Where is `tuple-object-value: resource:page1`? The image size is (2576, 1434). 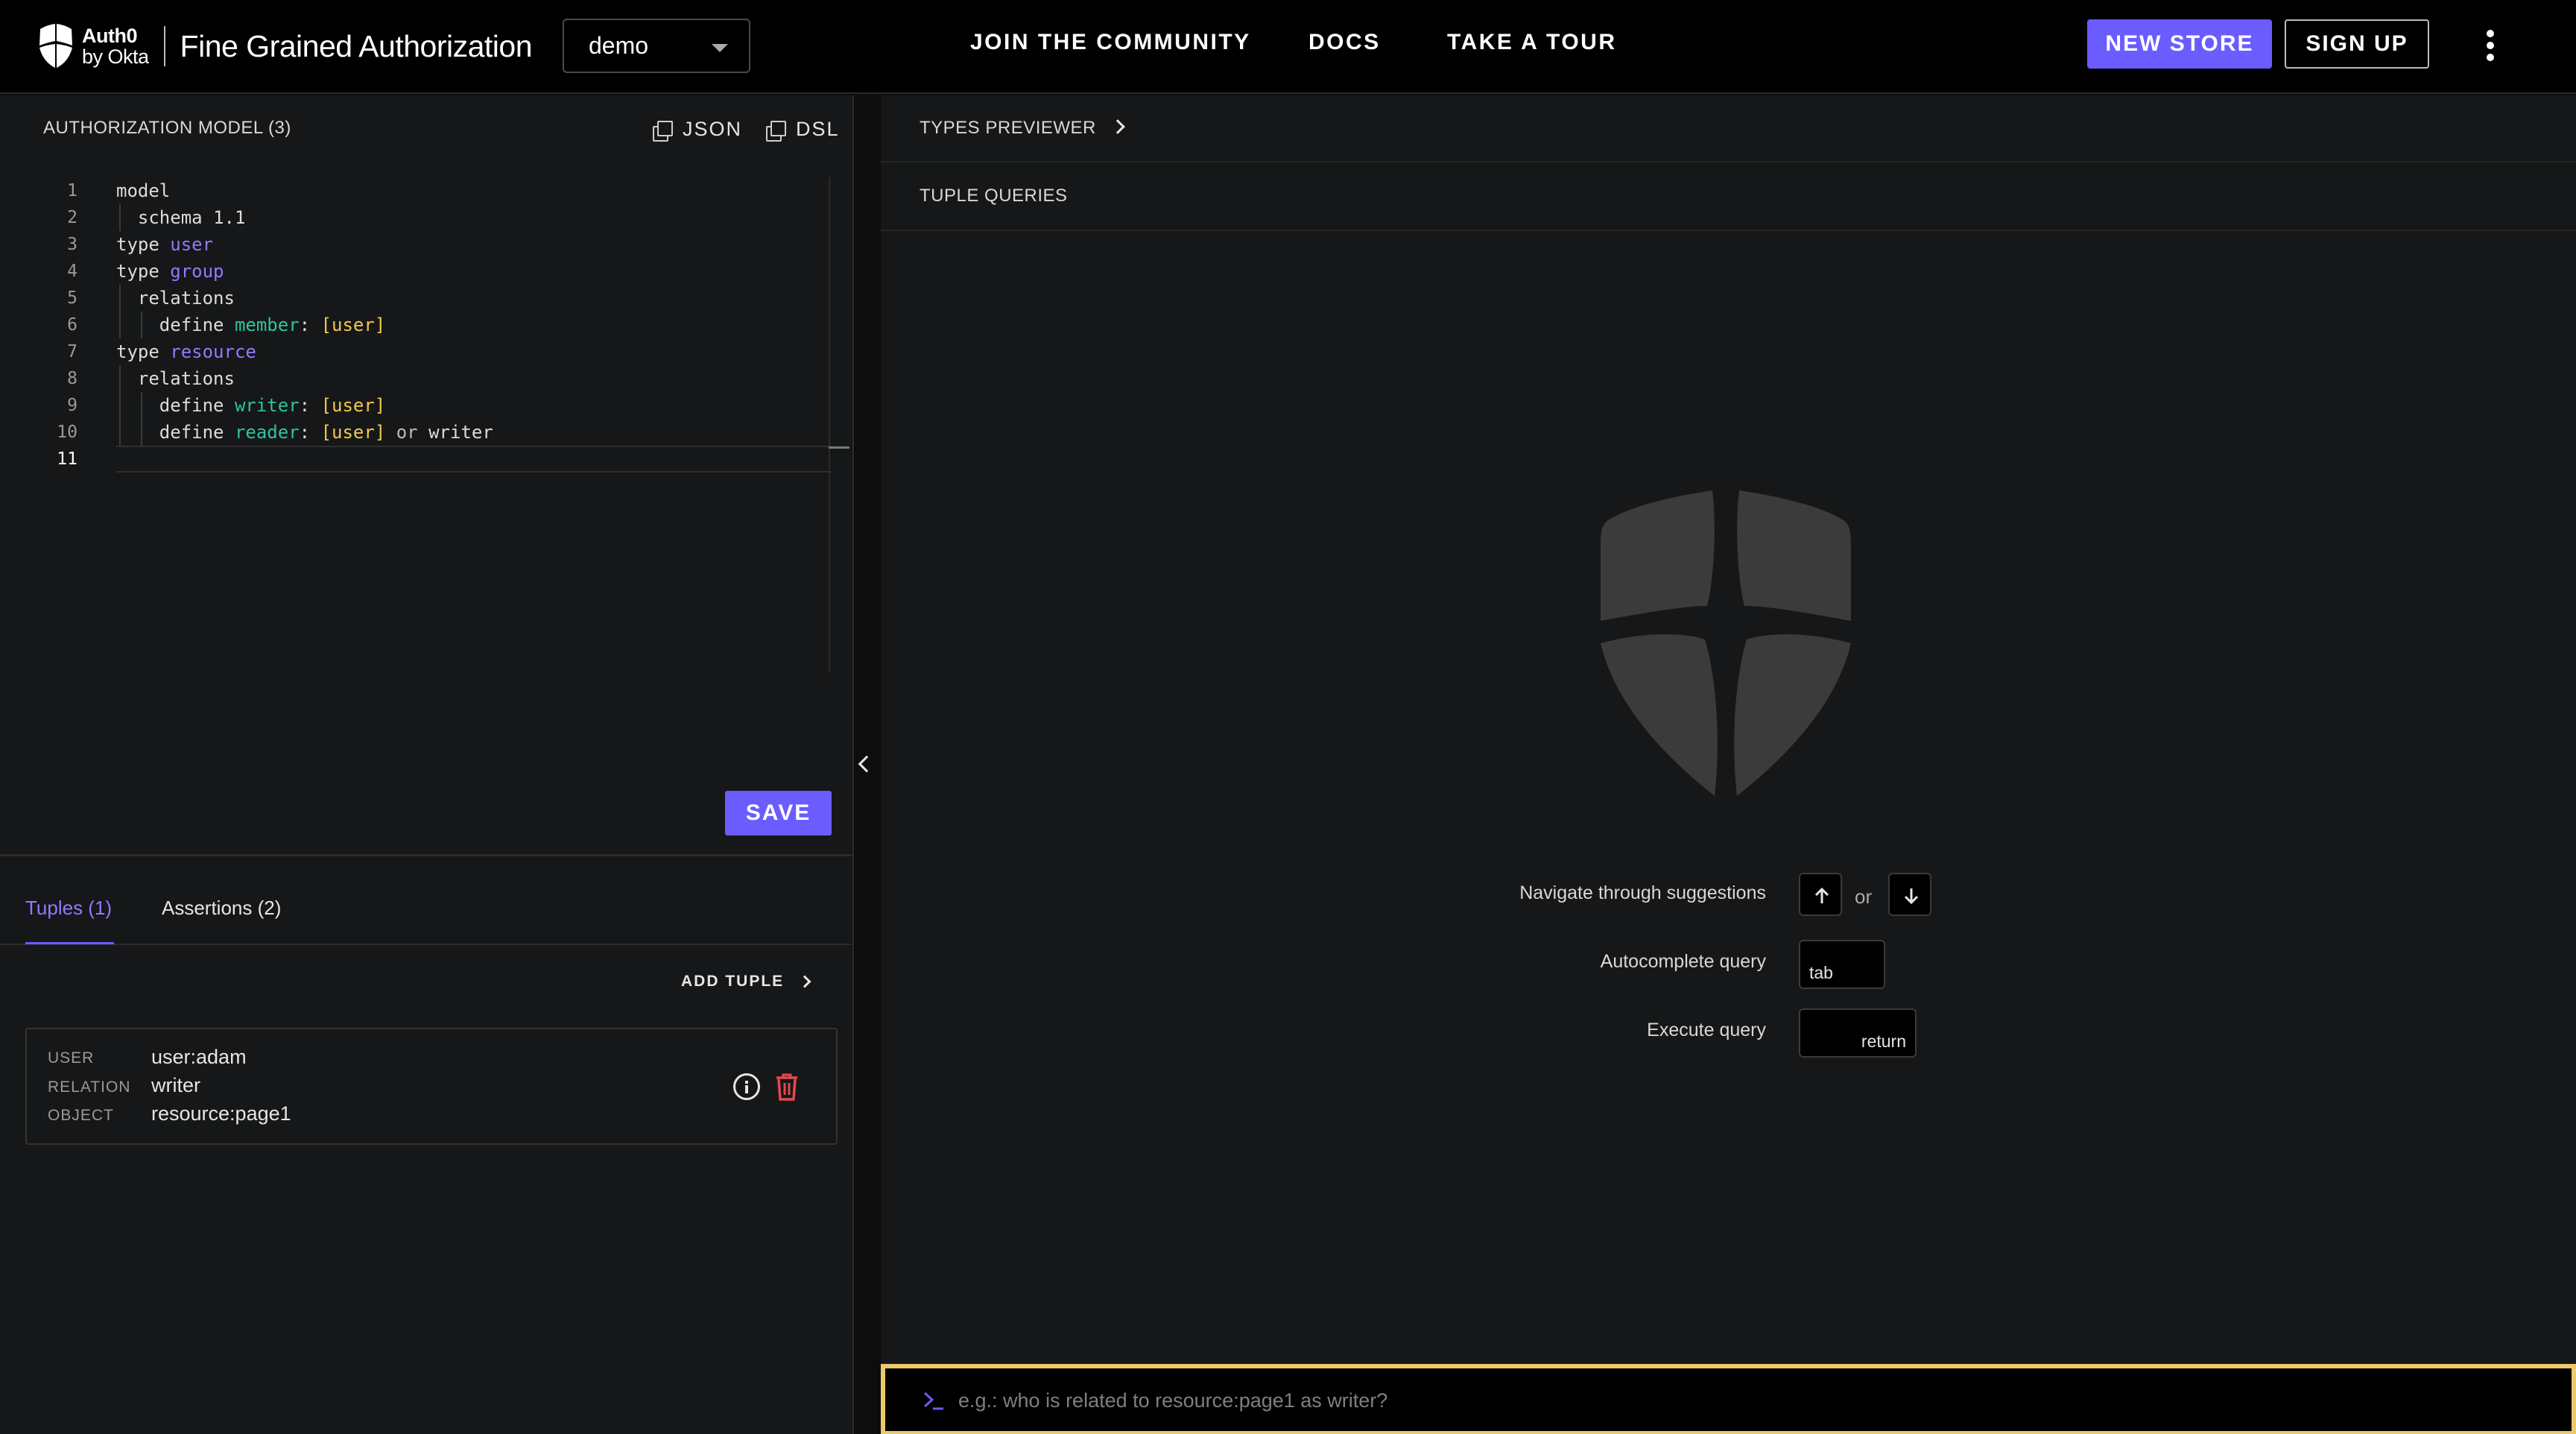
tuple-object-value: resource:page1 is located at coordinates (221, 1114).